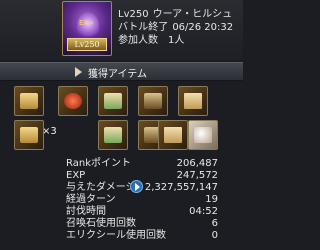 The width and height of the screenshot is (320, 250). I want to click on boss-level-row: Lv250 ウーア・ヒルシュ, so click(175, 14).